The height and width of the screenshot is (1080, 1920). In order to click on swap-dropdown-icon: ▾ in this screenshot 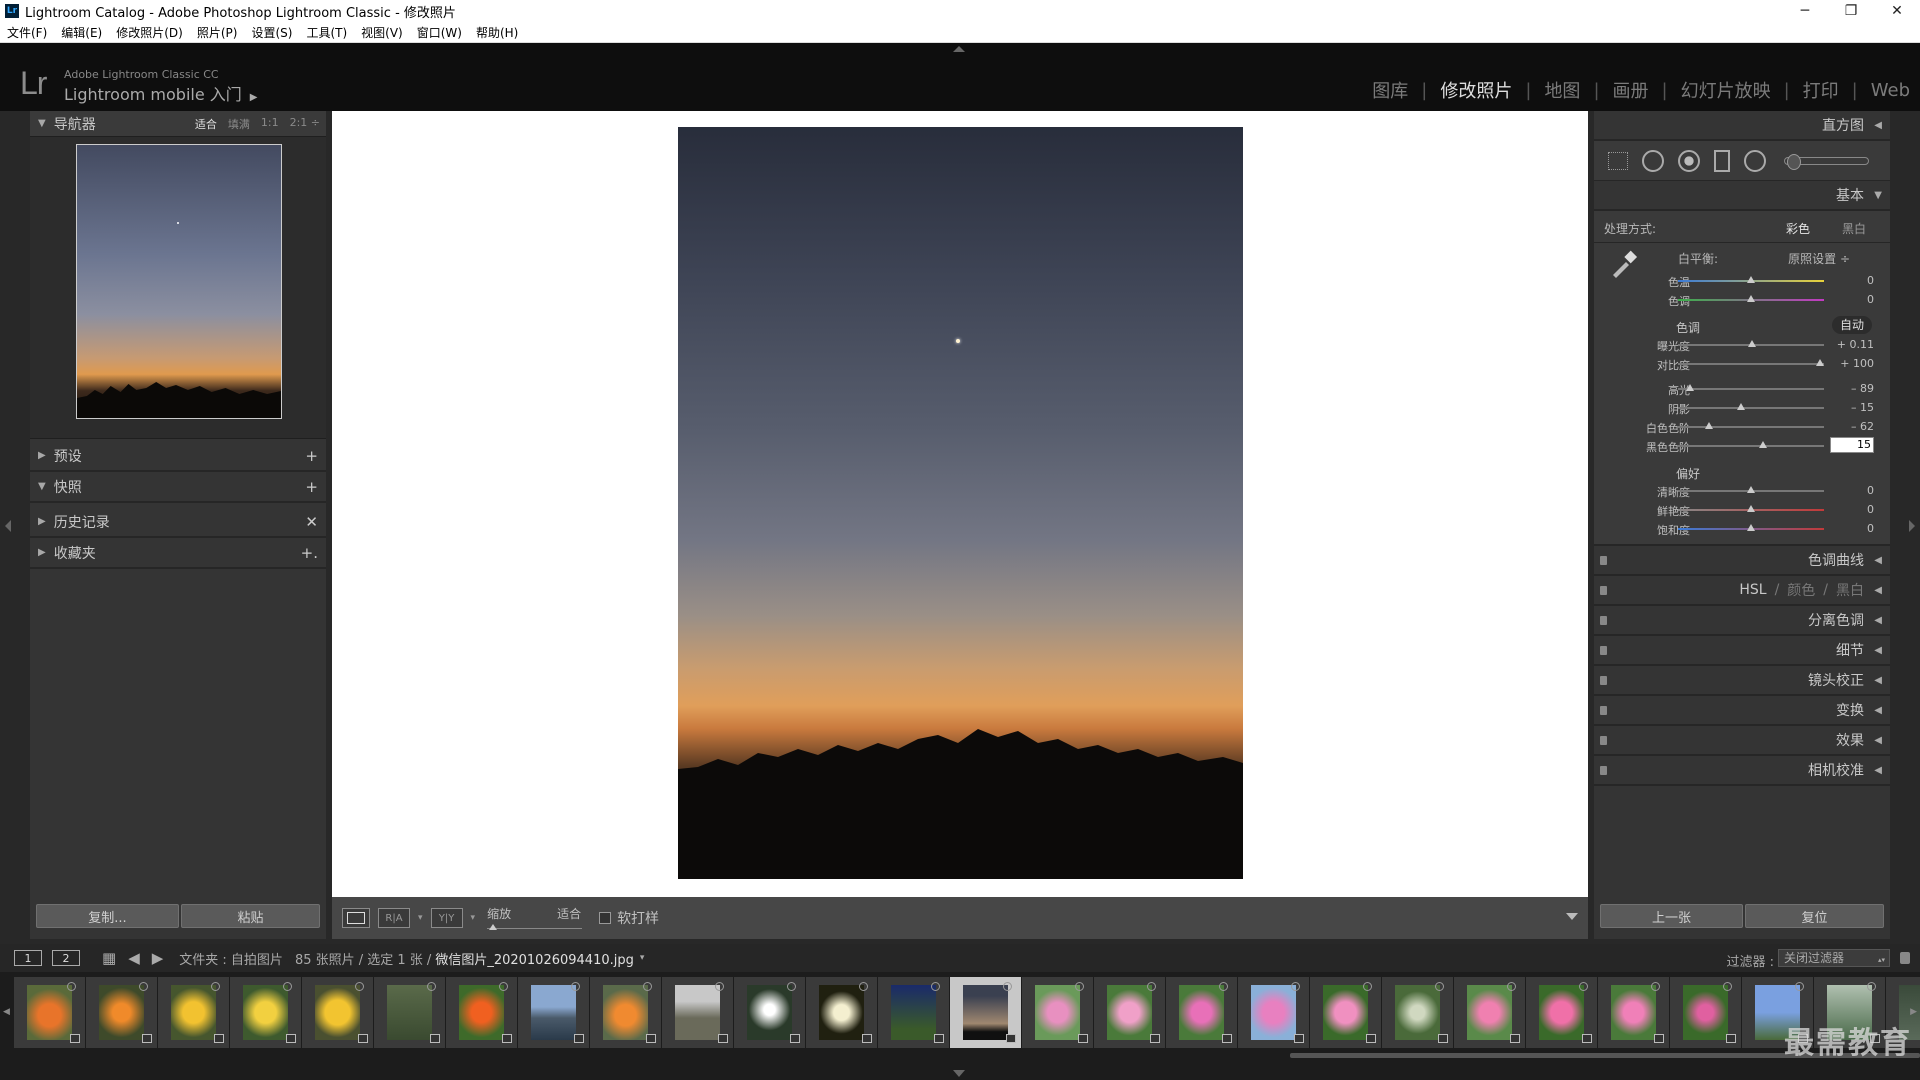, I will do `click(473, 918)`.